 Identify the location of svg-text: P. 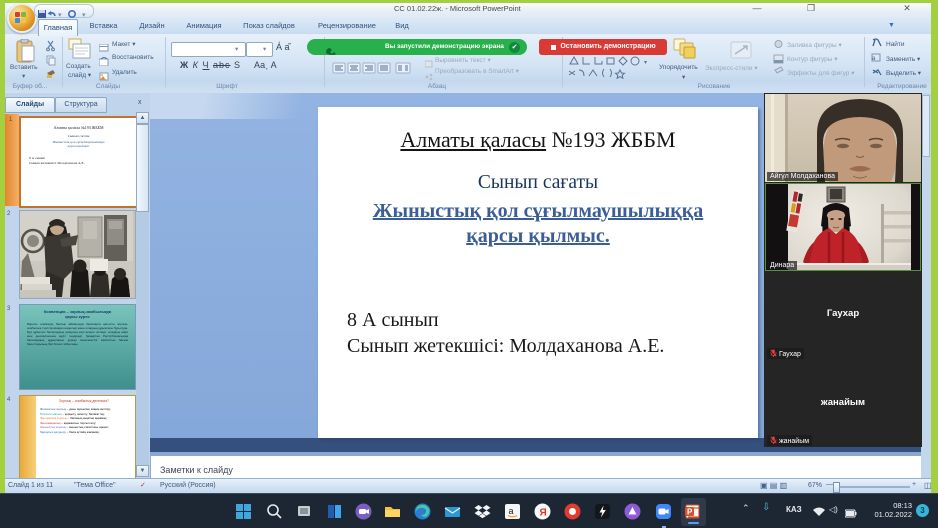
(690, 512).